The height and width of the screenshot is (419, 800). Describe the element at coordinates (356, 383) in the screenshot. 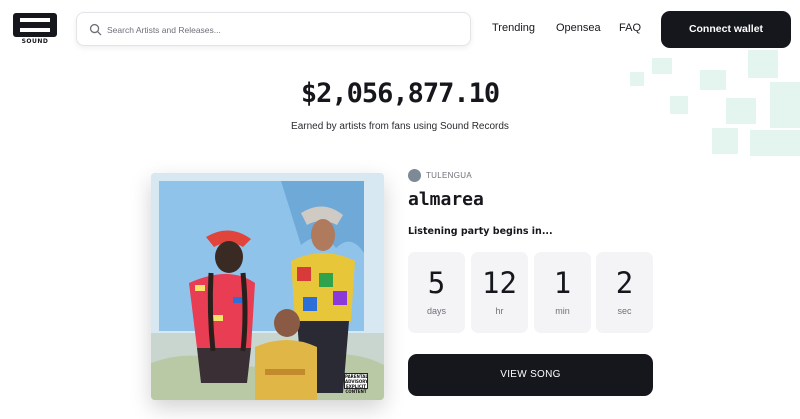

I see `parental-advisory-label: PARENTAL ADVISORY EXPLICIT CONTENT` at that location.